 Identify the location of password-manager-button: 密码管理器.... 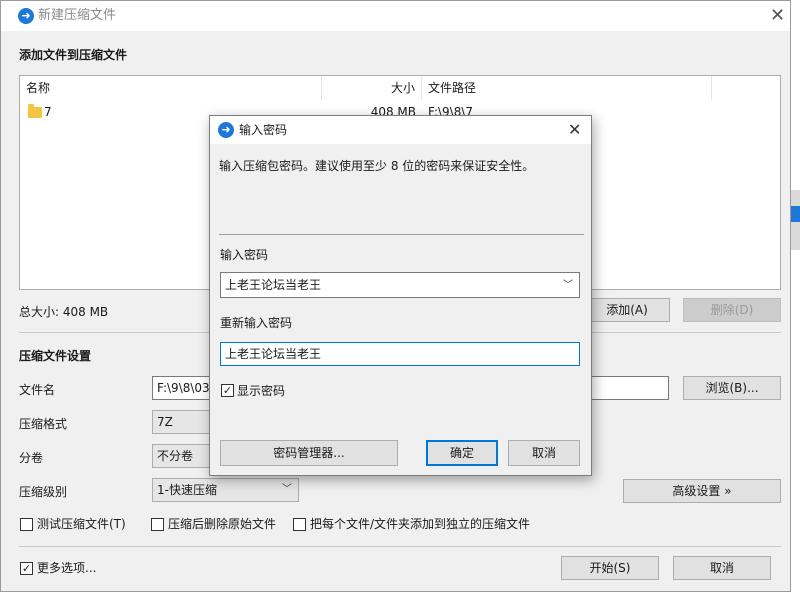
(309, 453).